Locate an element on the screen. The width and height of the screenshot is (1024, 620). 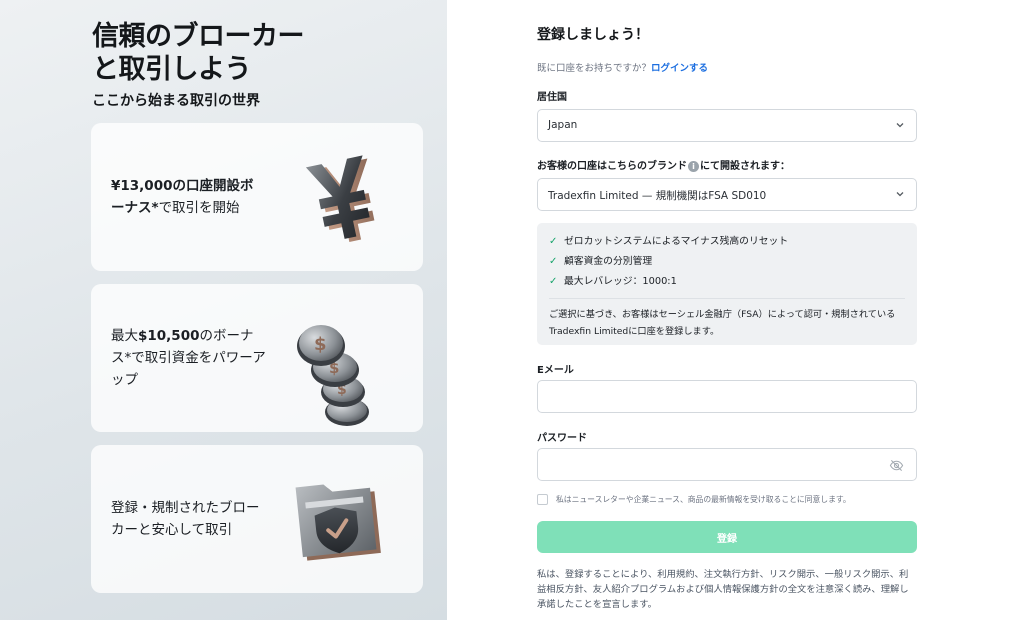
brand-select-value: Tradexfin Limited — 規制機関はFSA SD010 is located at coordinates (657, 196).